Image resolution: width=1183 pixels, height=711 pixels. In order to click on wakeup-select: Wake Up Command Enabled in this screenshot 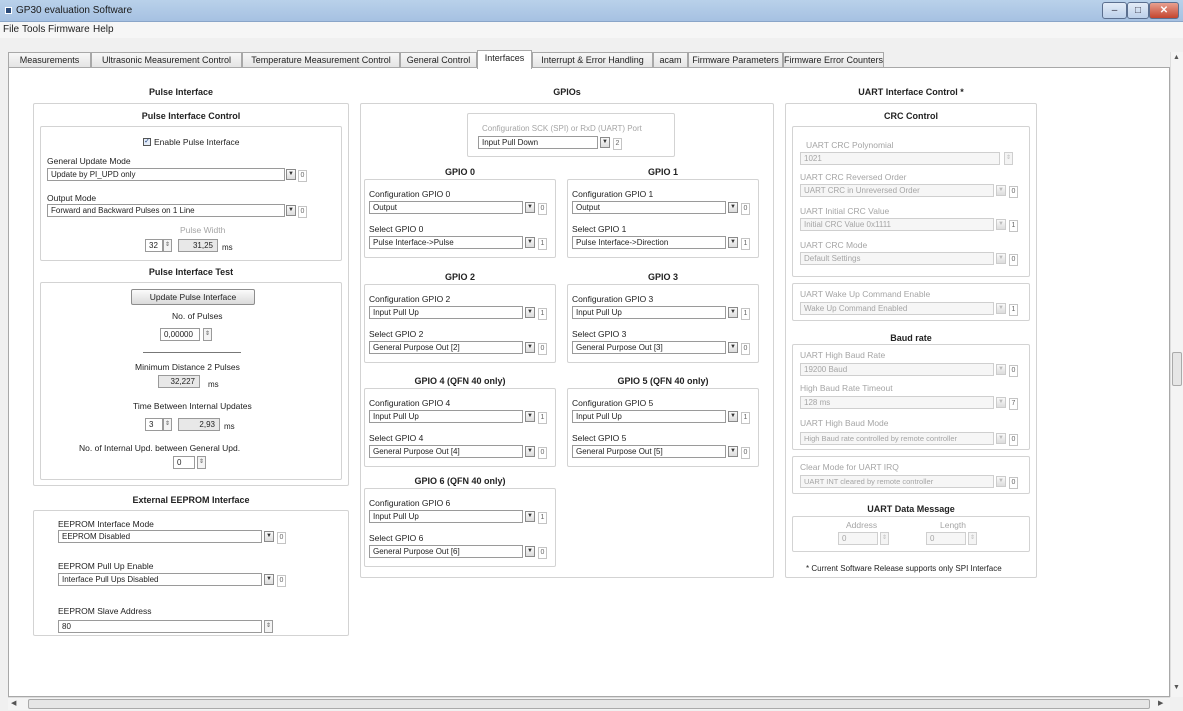, I will do `click(897, 308)`.